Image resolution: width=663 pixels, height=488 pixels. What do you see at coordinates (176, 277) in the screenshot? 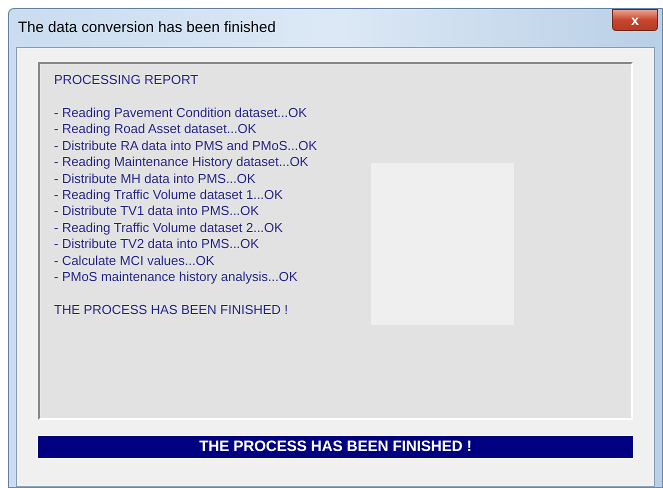
I see `report-line: - PMoS maintenance history analysis...OK` at bounding box center [176, 277].